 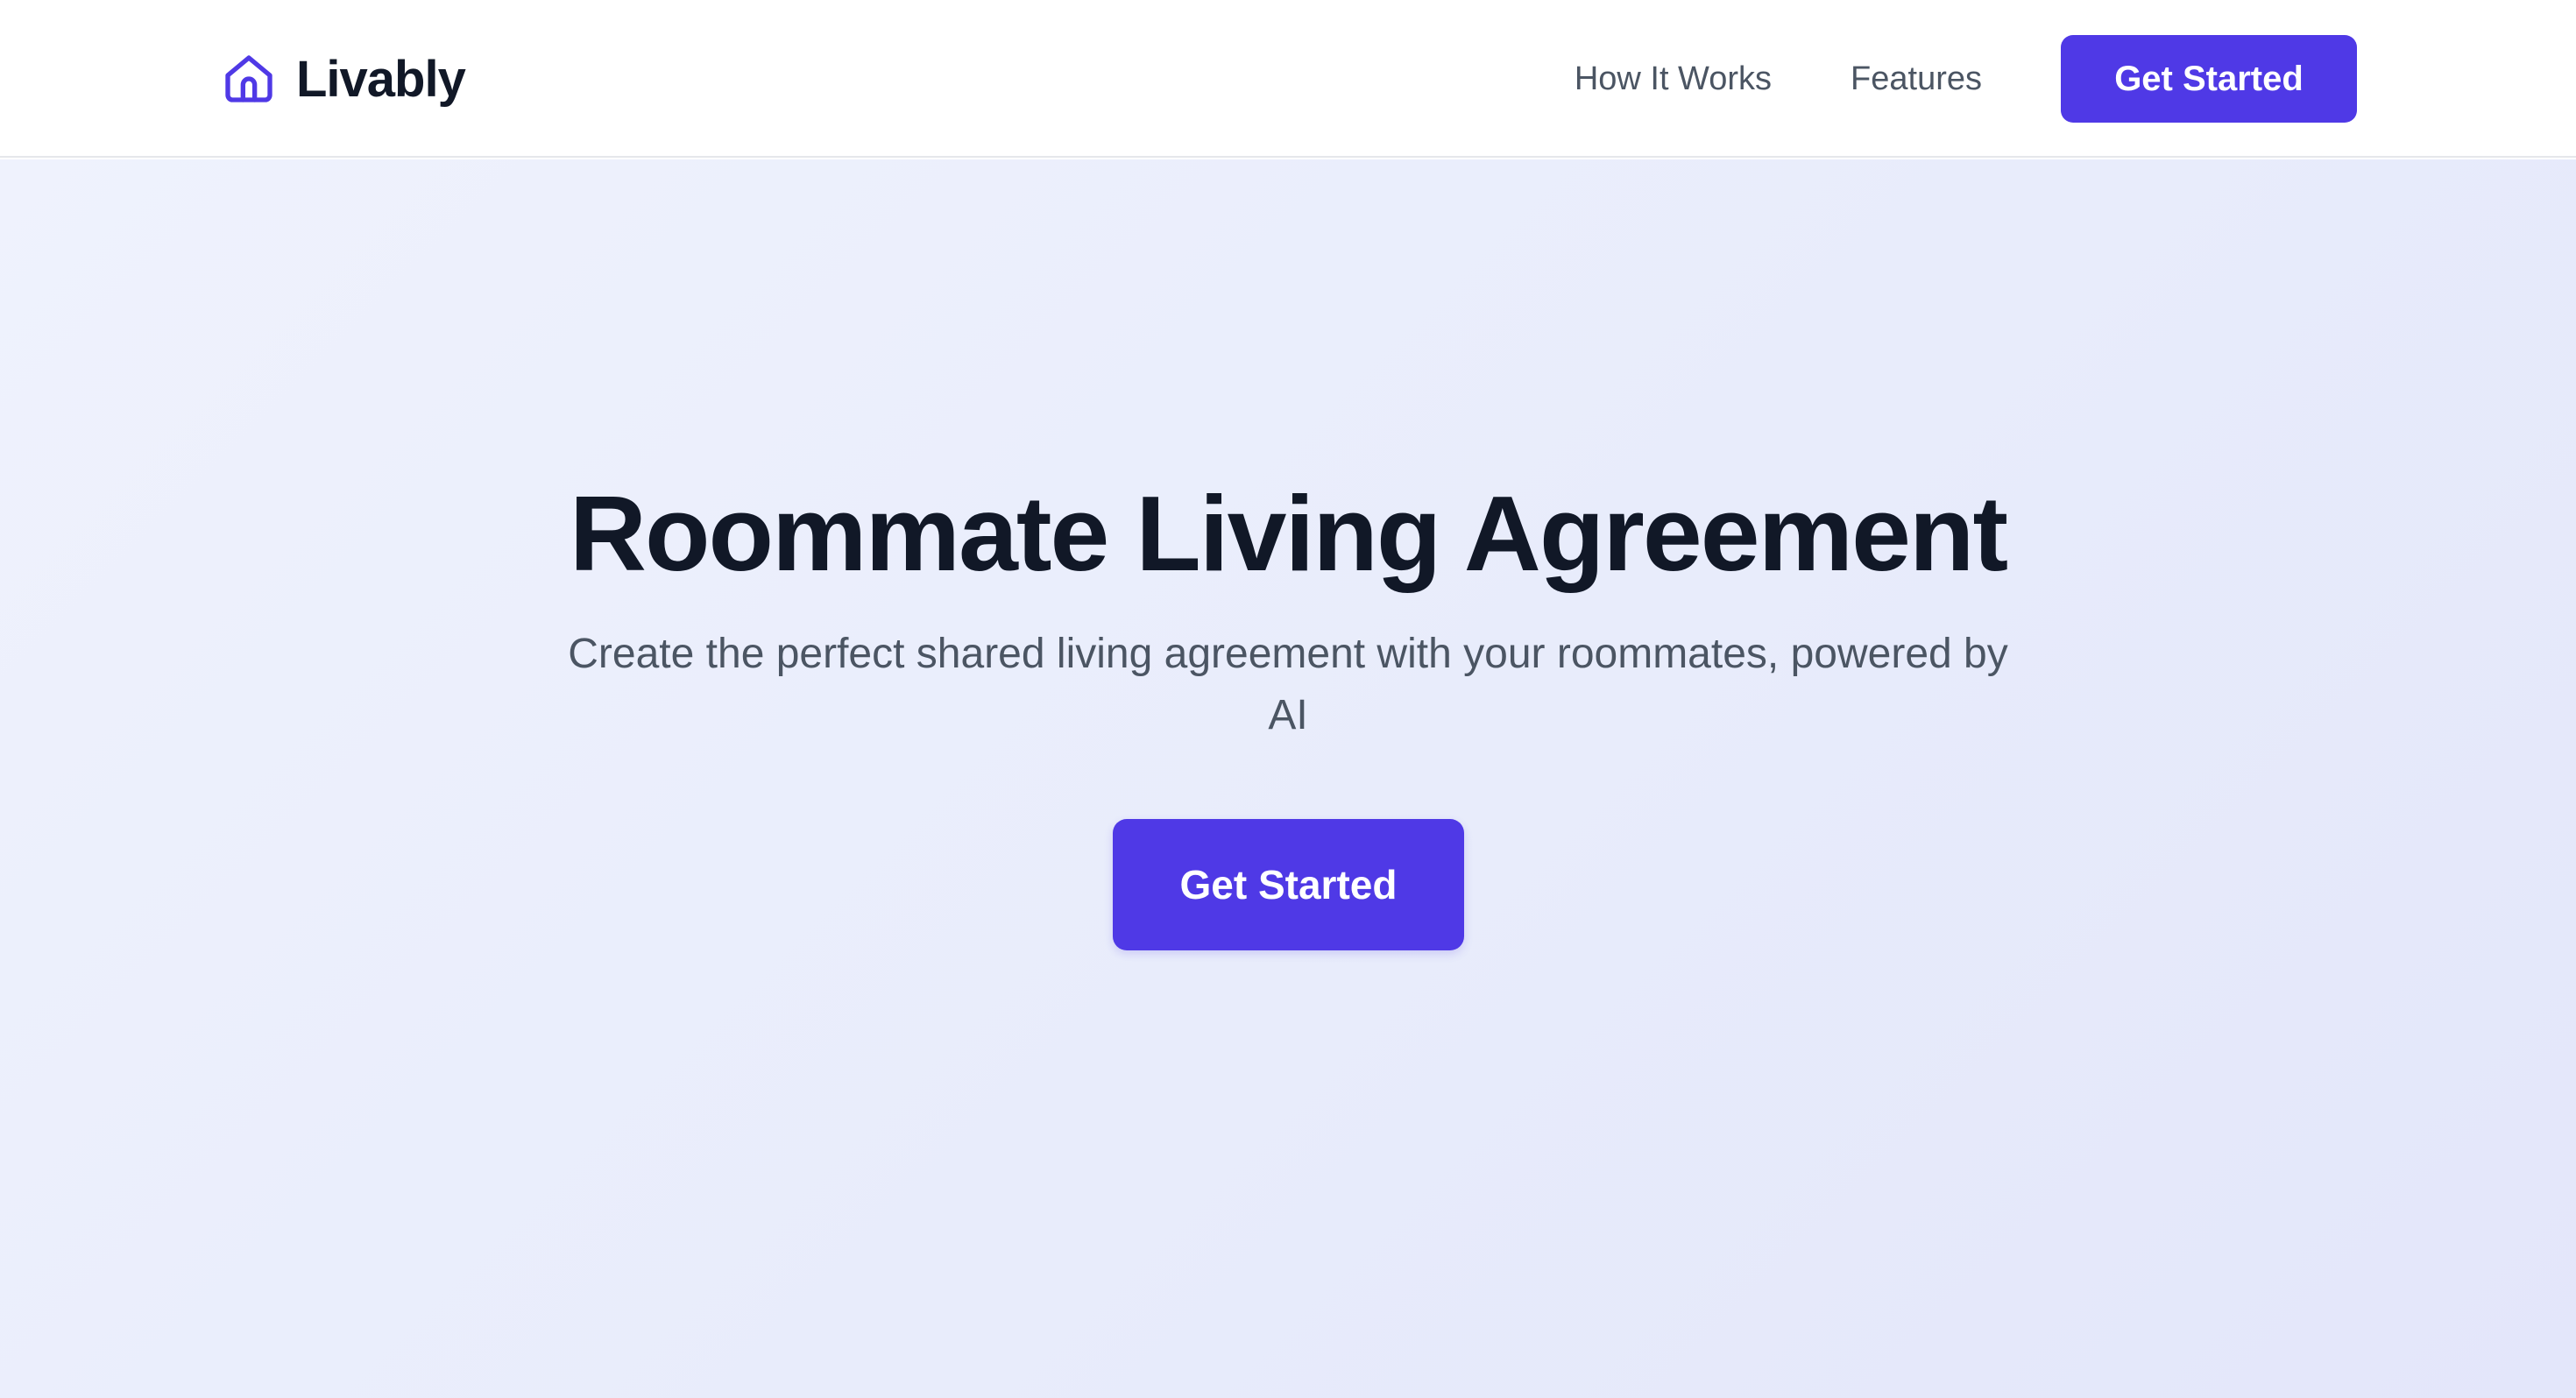 What do you see at coordinates (381, 79) in the screenshot?
I see `brand-name: Livably` at bounding box center [381, 79].